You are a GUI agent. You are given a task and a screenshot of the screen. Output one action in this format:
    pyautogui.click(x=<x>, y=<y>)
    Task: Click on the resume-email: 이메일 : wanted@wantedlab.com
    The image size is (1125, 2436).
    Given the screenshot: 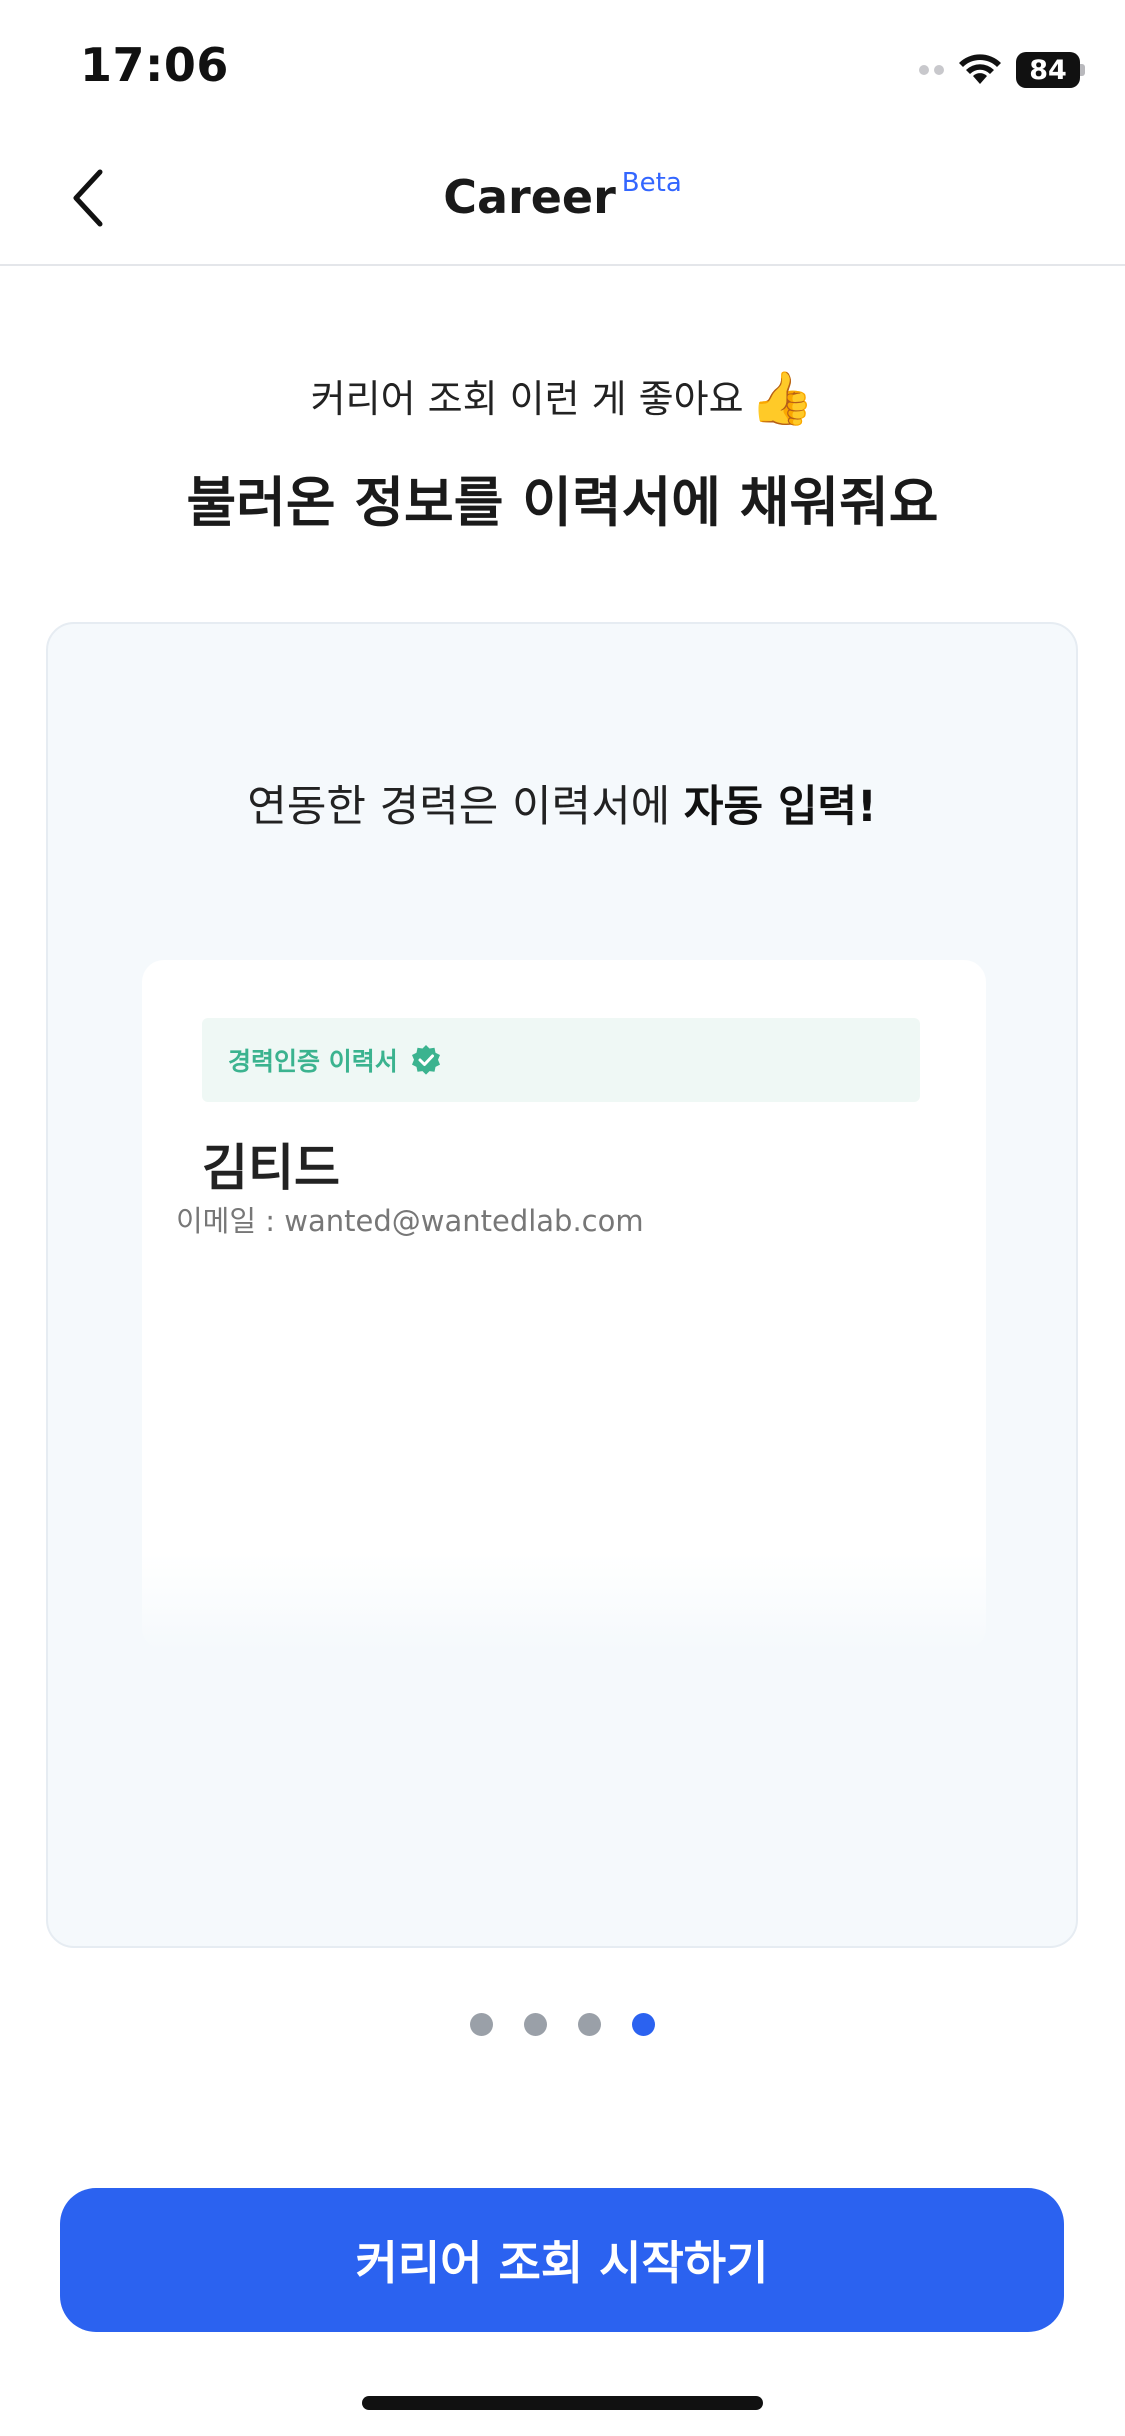 What is the action you would take?
    pyautogui.click(x=410, y=1221)
    